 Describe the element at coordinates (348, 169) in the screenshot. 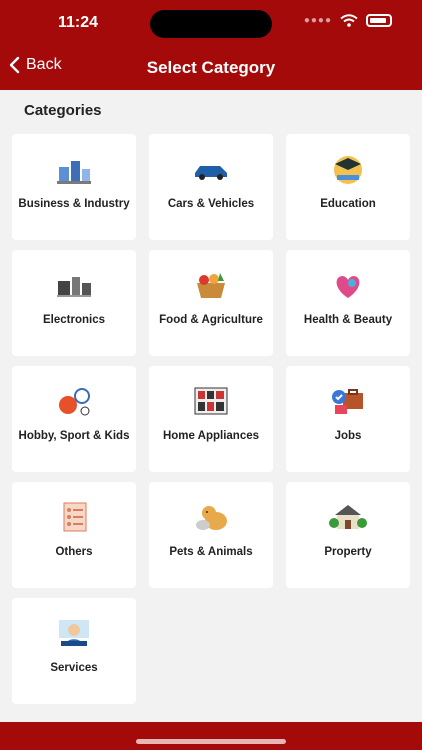

I see `education-icon` at that location.